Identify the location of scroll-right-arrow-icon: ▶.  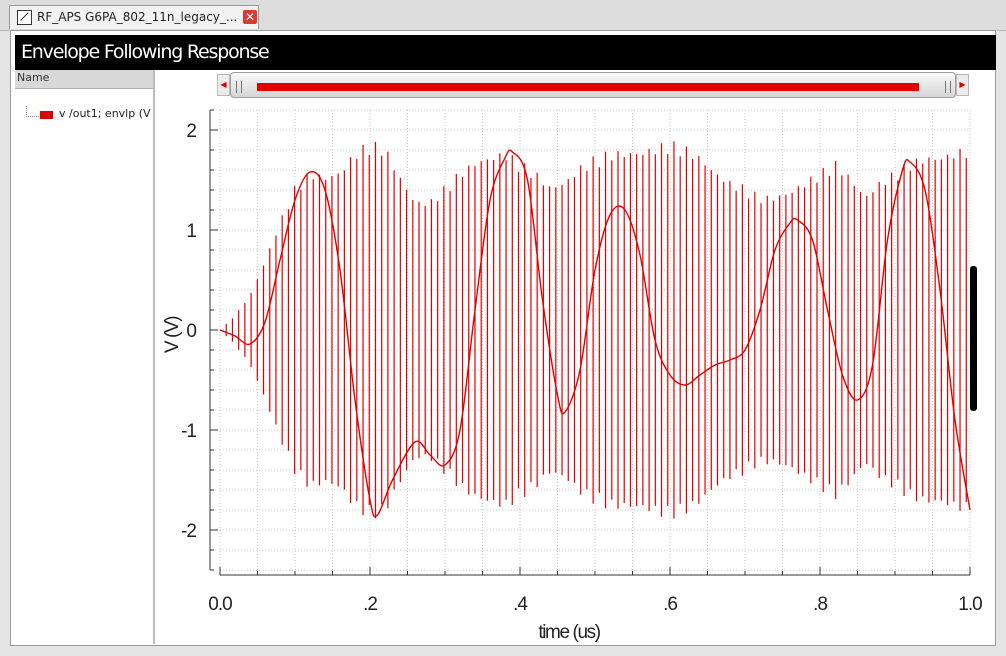
(962, 85).